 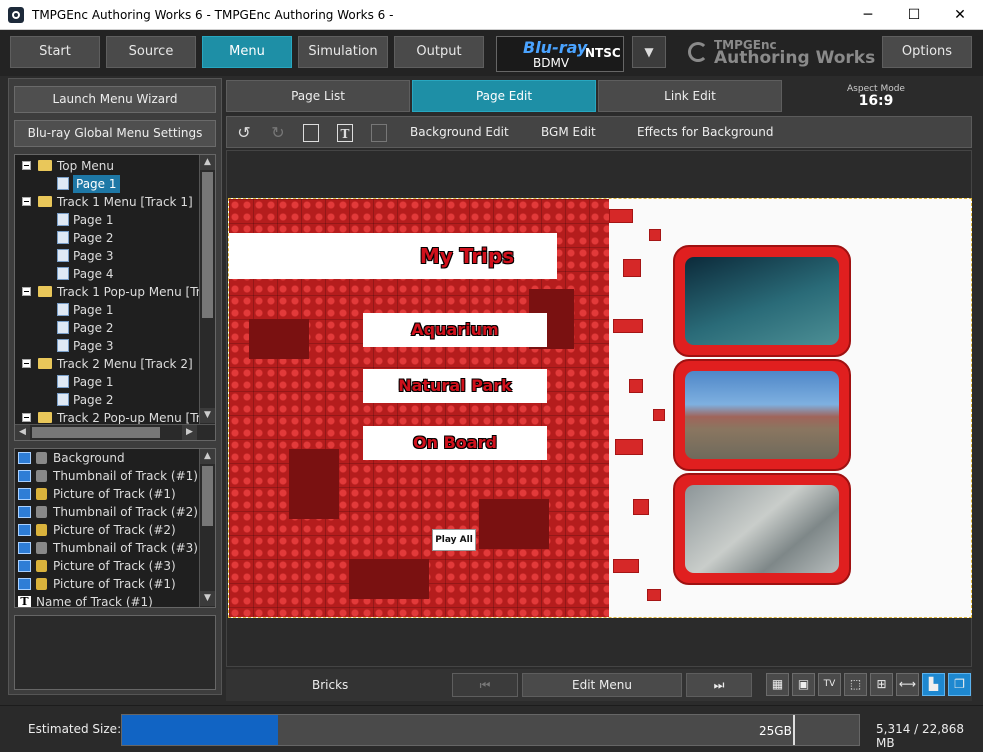 What do you see at coordinates (649, 52) in the screenshot?
I see `format-dropdown-button: ▼` at bounding box center [649, 52].